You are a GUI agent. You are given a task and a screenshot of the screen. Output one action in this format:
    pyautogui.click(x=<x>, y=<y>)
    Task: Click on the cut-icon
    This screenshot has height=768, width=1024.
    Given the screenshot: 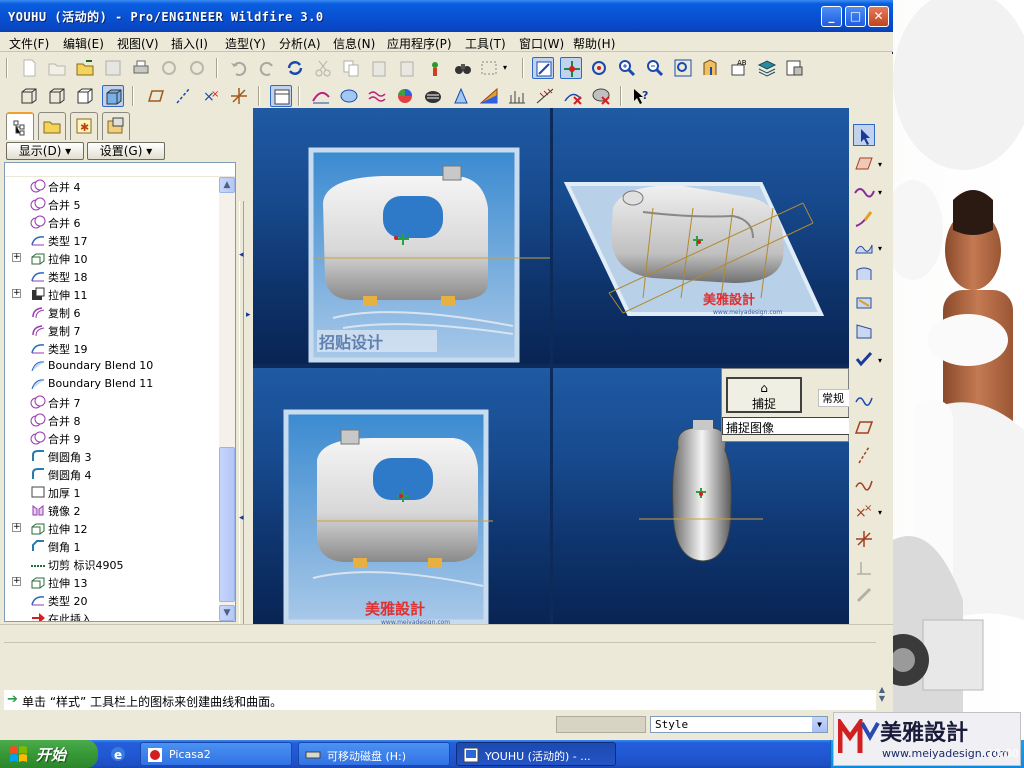 What is the action you would take?
    pyautogui.click(x=323, y=68)
    